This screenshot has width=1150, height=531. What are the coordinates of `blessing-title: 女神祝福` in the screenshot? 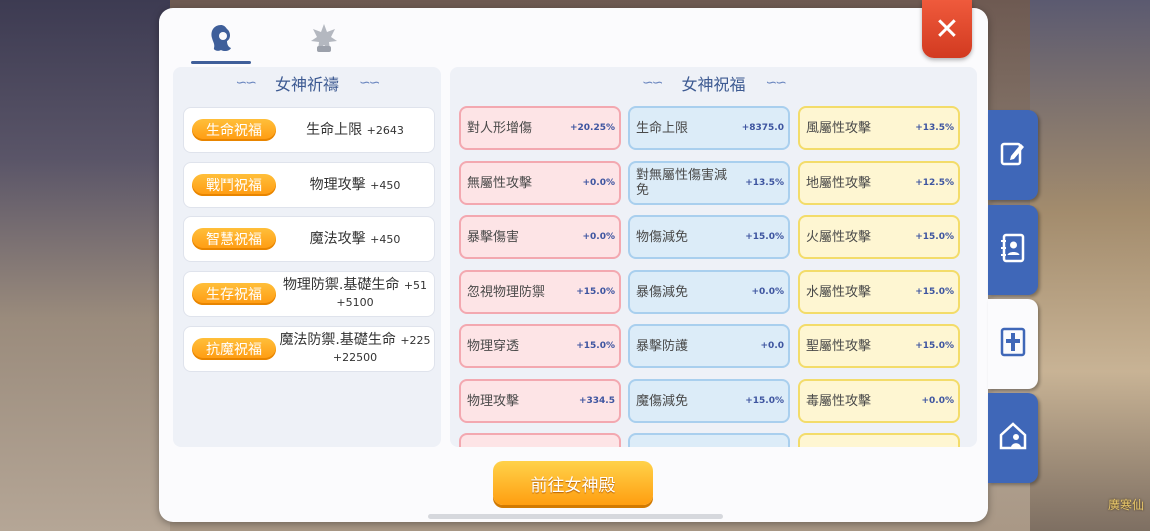 It's located at (713, 84).